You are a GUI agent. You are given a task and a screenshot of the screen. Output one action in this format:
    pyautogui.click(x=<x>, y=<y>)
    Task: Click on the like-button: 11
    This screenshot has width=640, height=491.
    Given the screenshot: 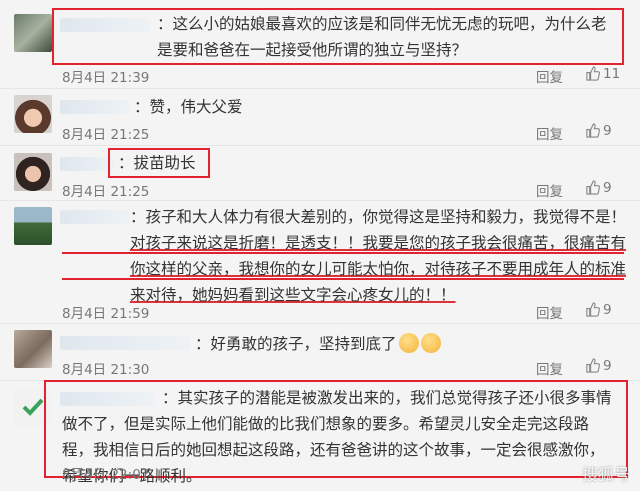 What is the action you would take?
    pyautogui.click(x=602, y=74)
    